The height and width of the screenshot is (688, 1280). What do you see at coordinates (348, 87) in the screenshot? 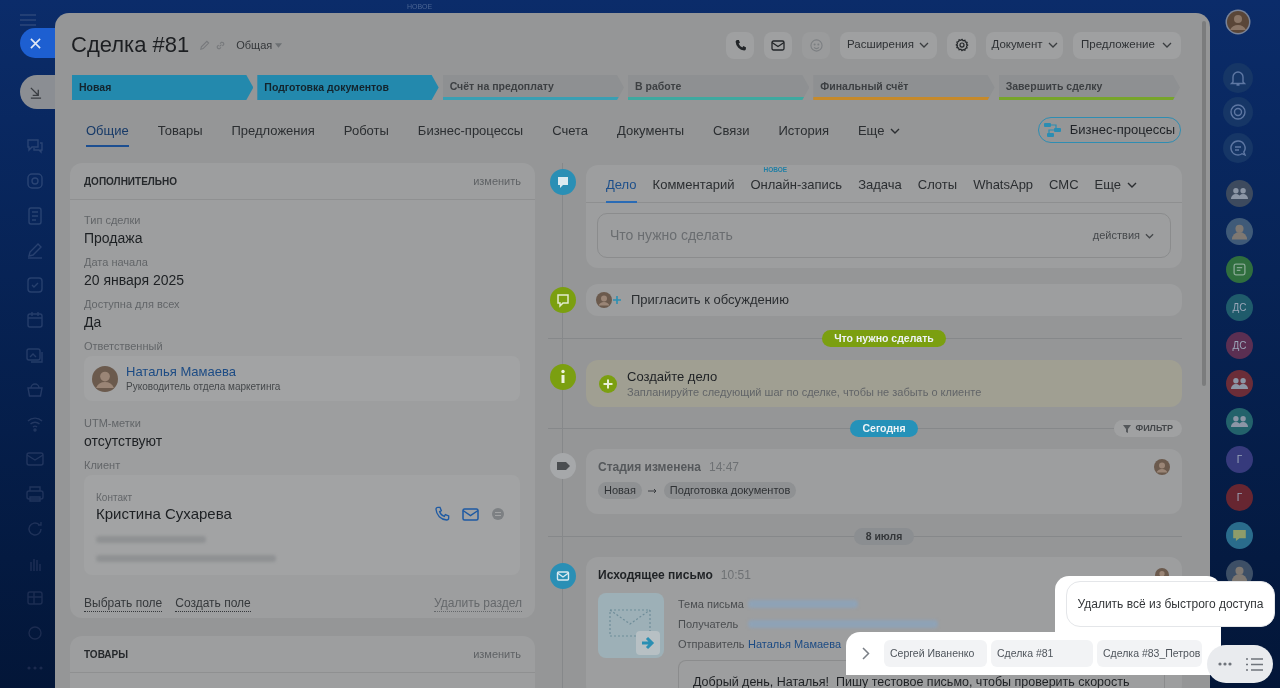
I see `stage-step: Подготовка документов` at bounding box center [348, 87].